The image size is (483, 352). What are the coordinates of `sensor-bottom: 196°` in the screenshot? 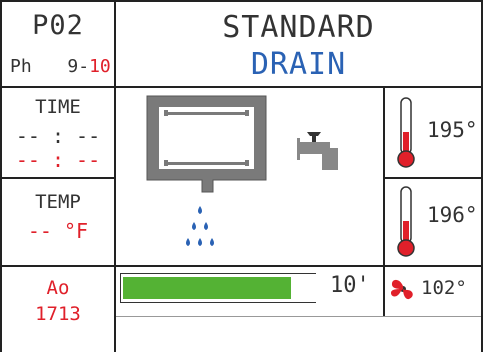 It's located at (433, 222).